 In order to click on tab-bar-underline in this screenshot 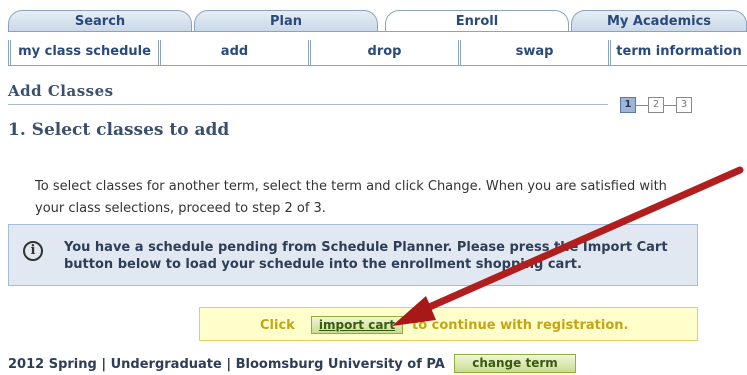, I will do `click(377, 31)`.